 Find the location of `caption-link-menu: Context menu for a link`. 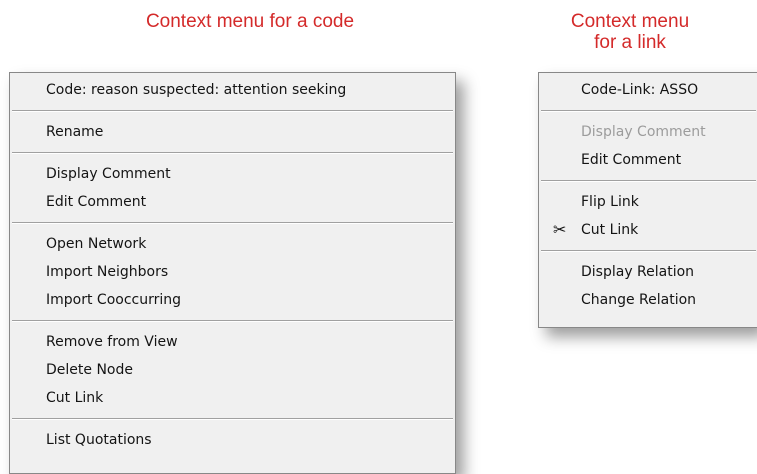

caption-link-menu: Context menu for a link is located at coordinates (630, 32).